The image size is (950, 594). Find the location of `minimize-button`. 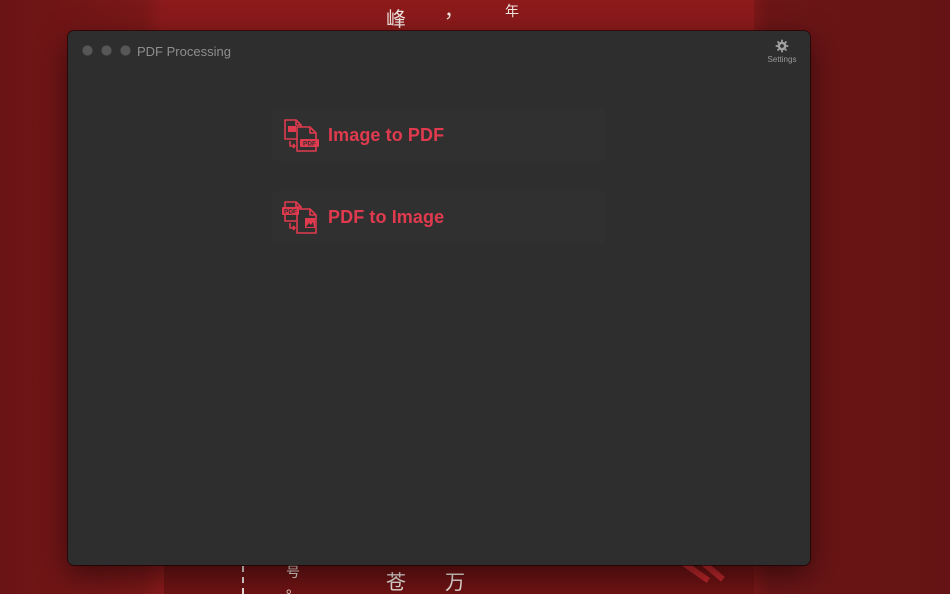

minimize-button is located at coordinates (106, 50).